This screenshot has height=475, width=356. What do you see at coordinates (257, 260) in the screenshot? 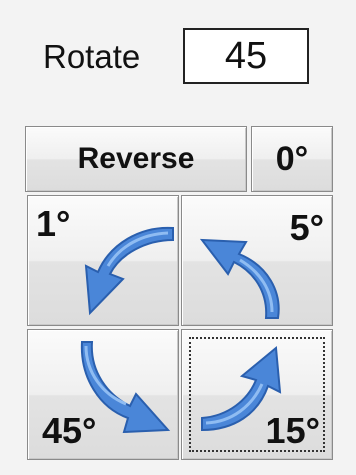
I see `rotate-5-button: 5°` at bounding box center [257, 260].